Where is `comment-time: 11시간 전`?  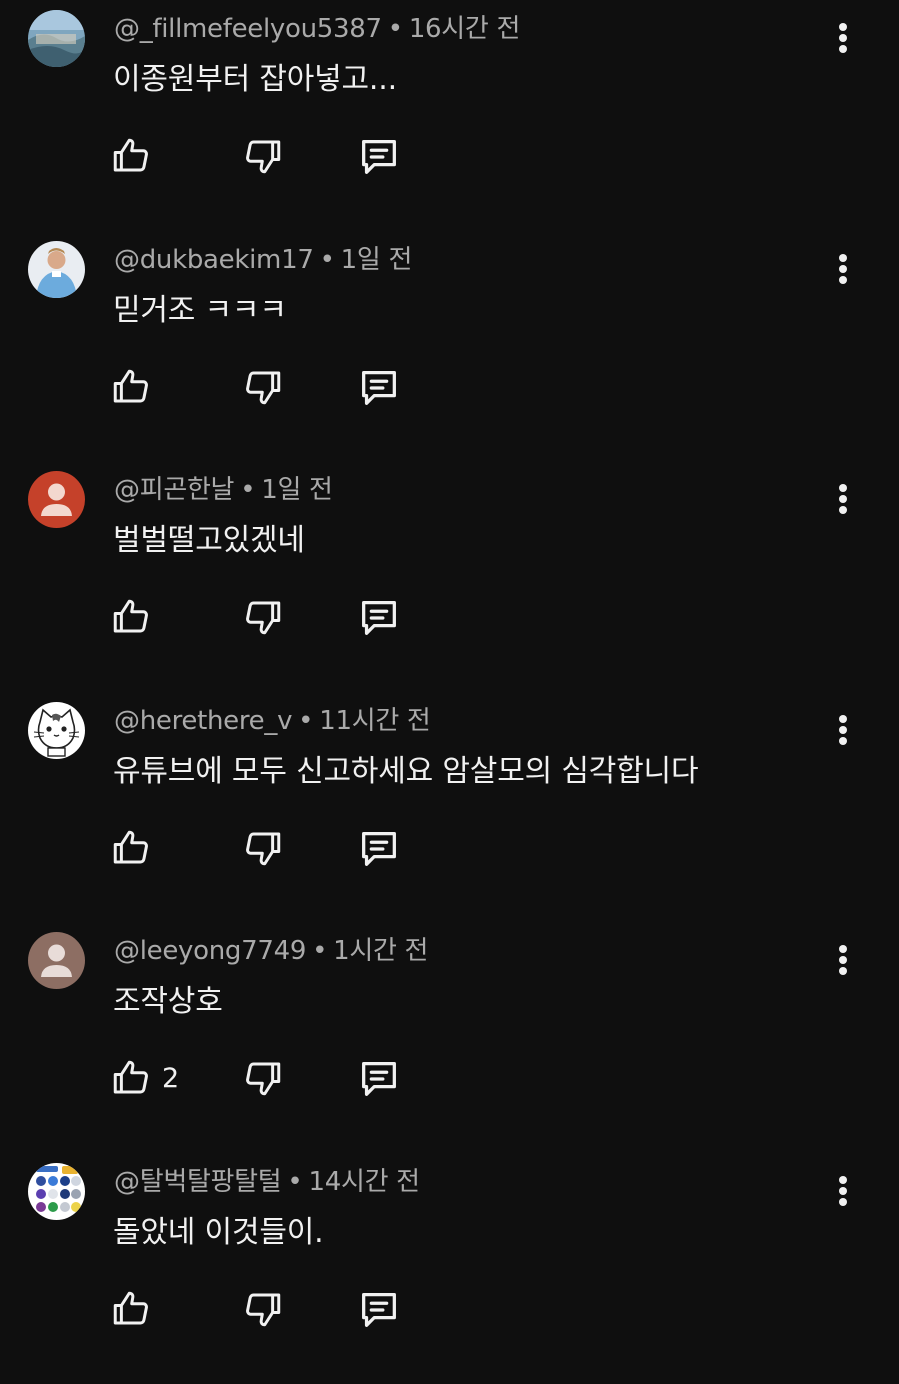
comment-time: 11시간 전 is located at coordinates (375, 721).